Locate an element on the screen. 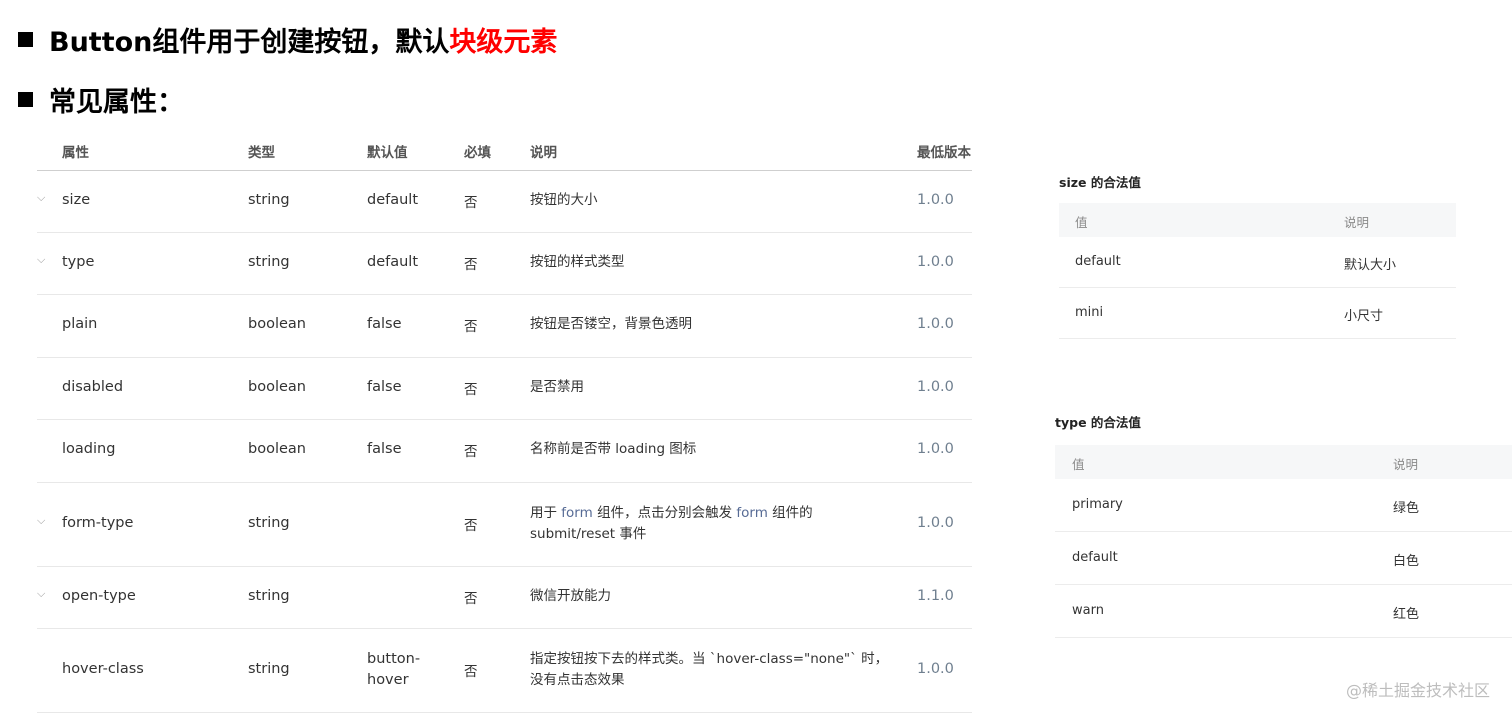  attr-default: button-hover is located at coordinates (393, 670).